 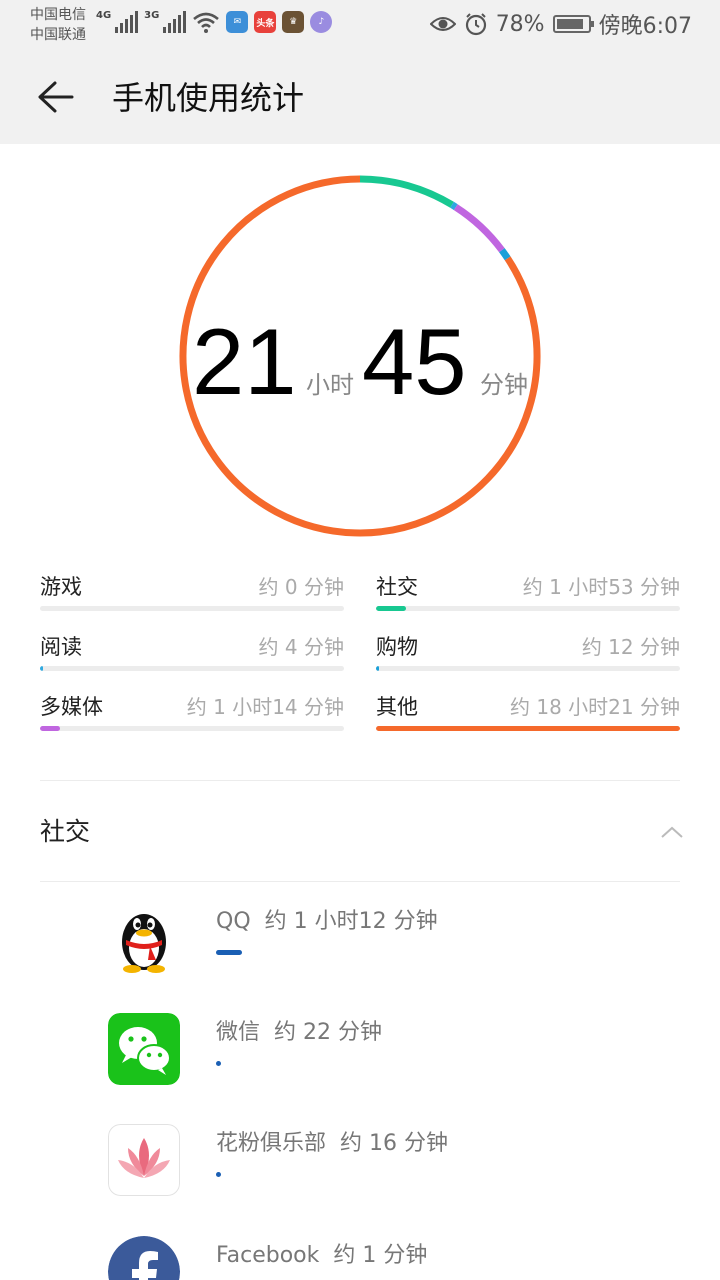 I want to click on category-value: 约 1 小时53 分钟, so click(x=601, y=587).